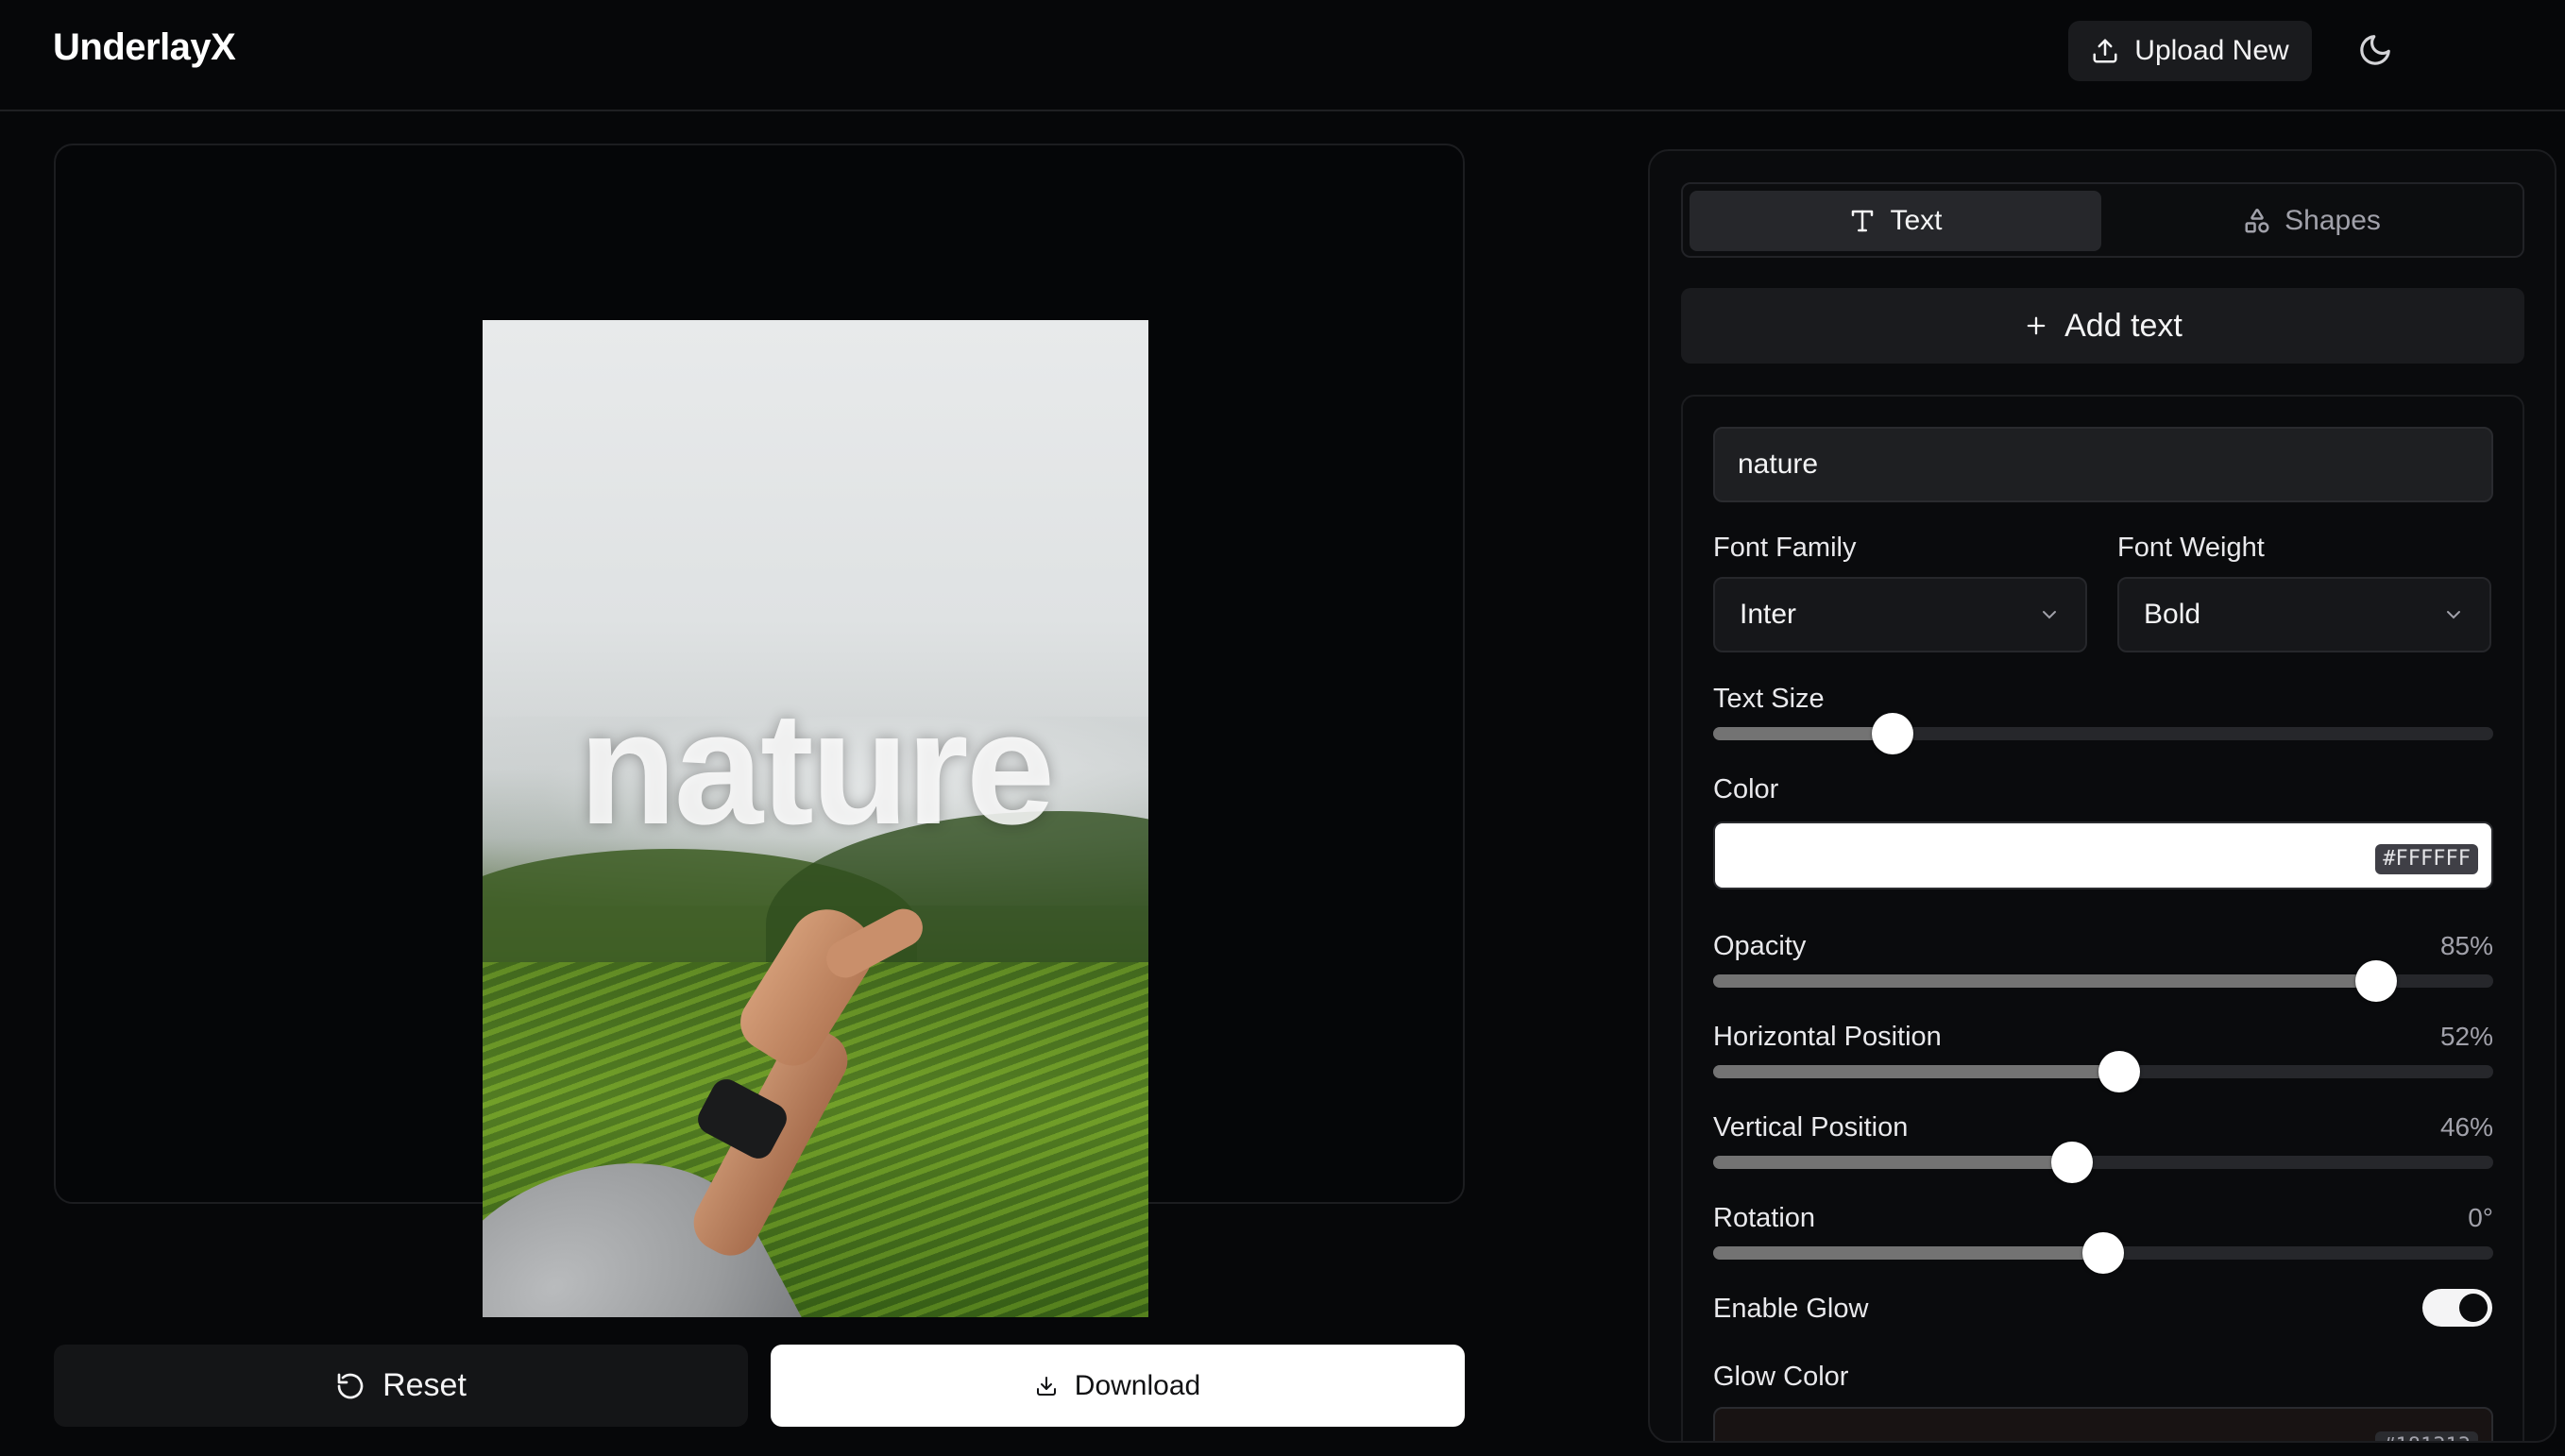 The image size is (2565, 1456). I want to click on font-weight-label: Font Weight, so click(2191, 548).